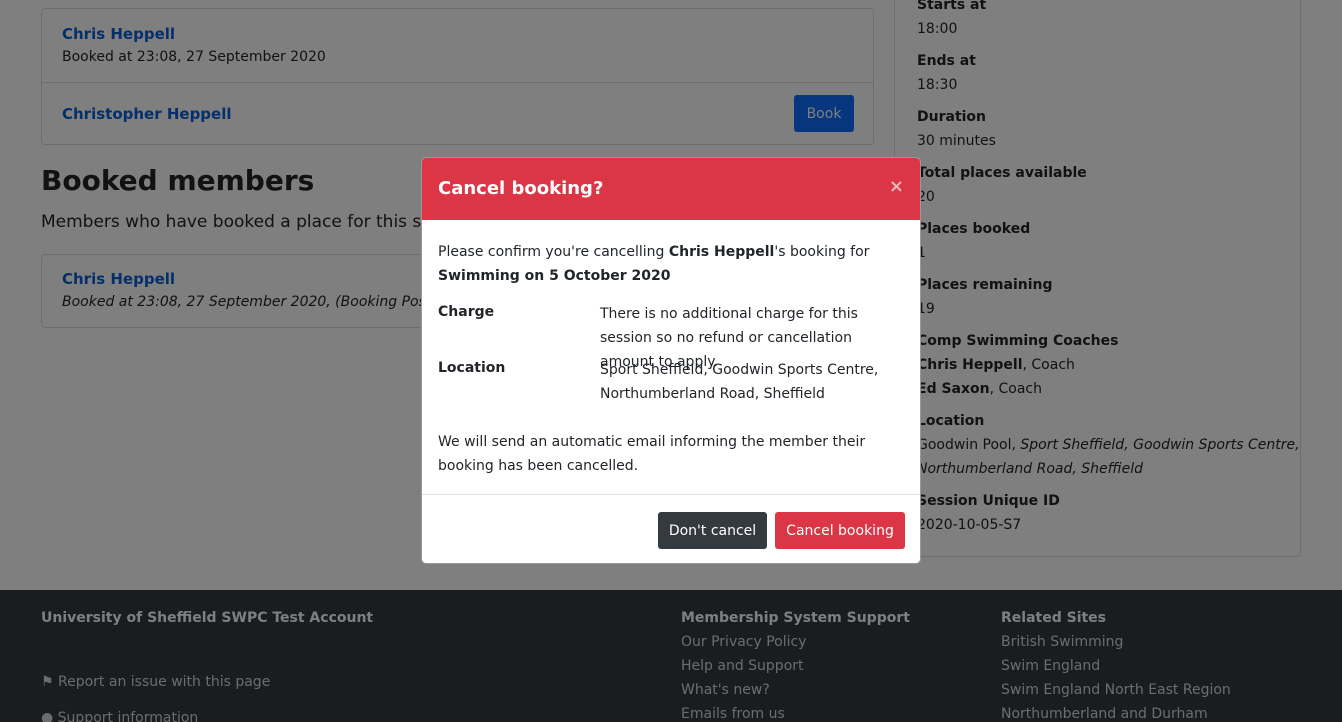 Image resolution: width=1342 pixels, height=722 pixels. I want to click on intro-text-post: 's booking for, so click(822, 252).